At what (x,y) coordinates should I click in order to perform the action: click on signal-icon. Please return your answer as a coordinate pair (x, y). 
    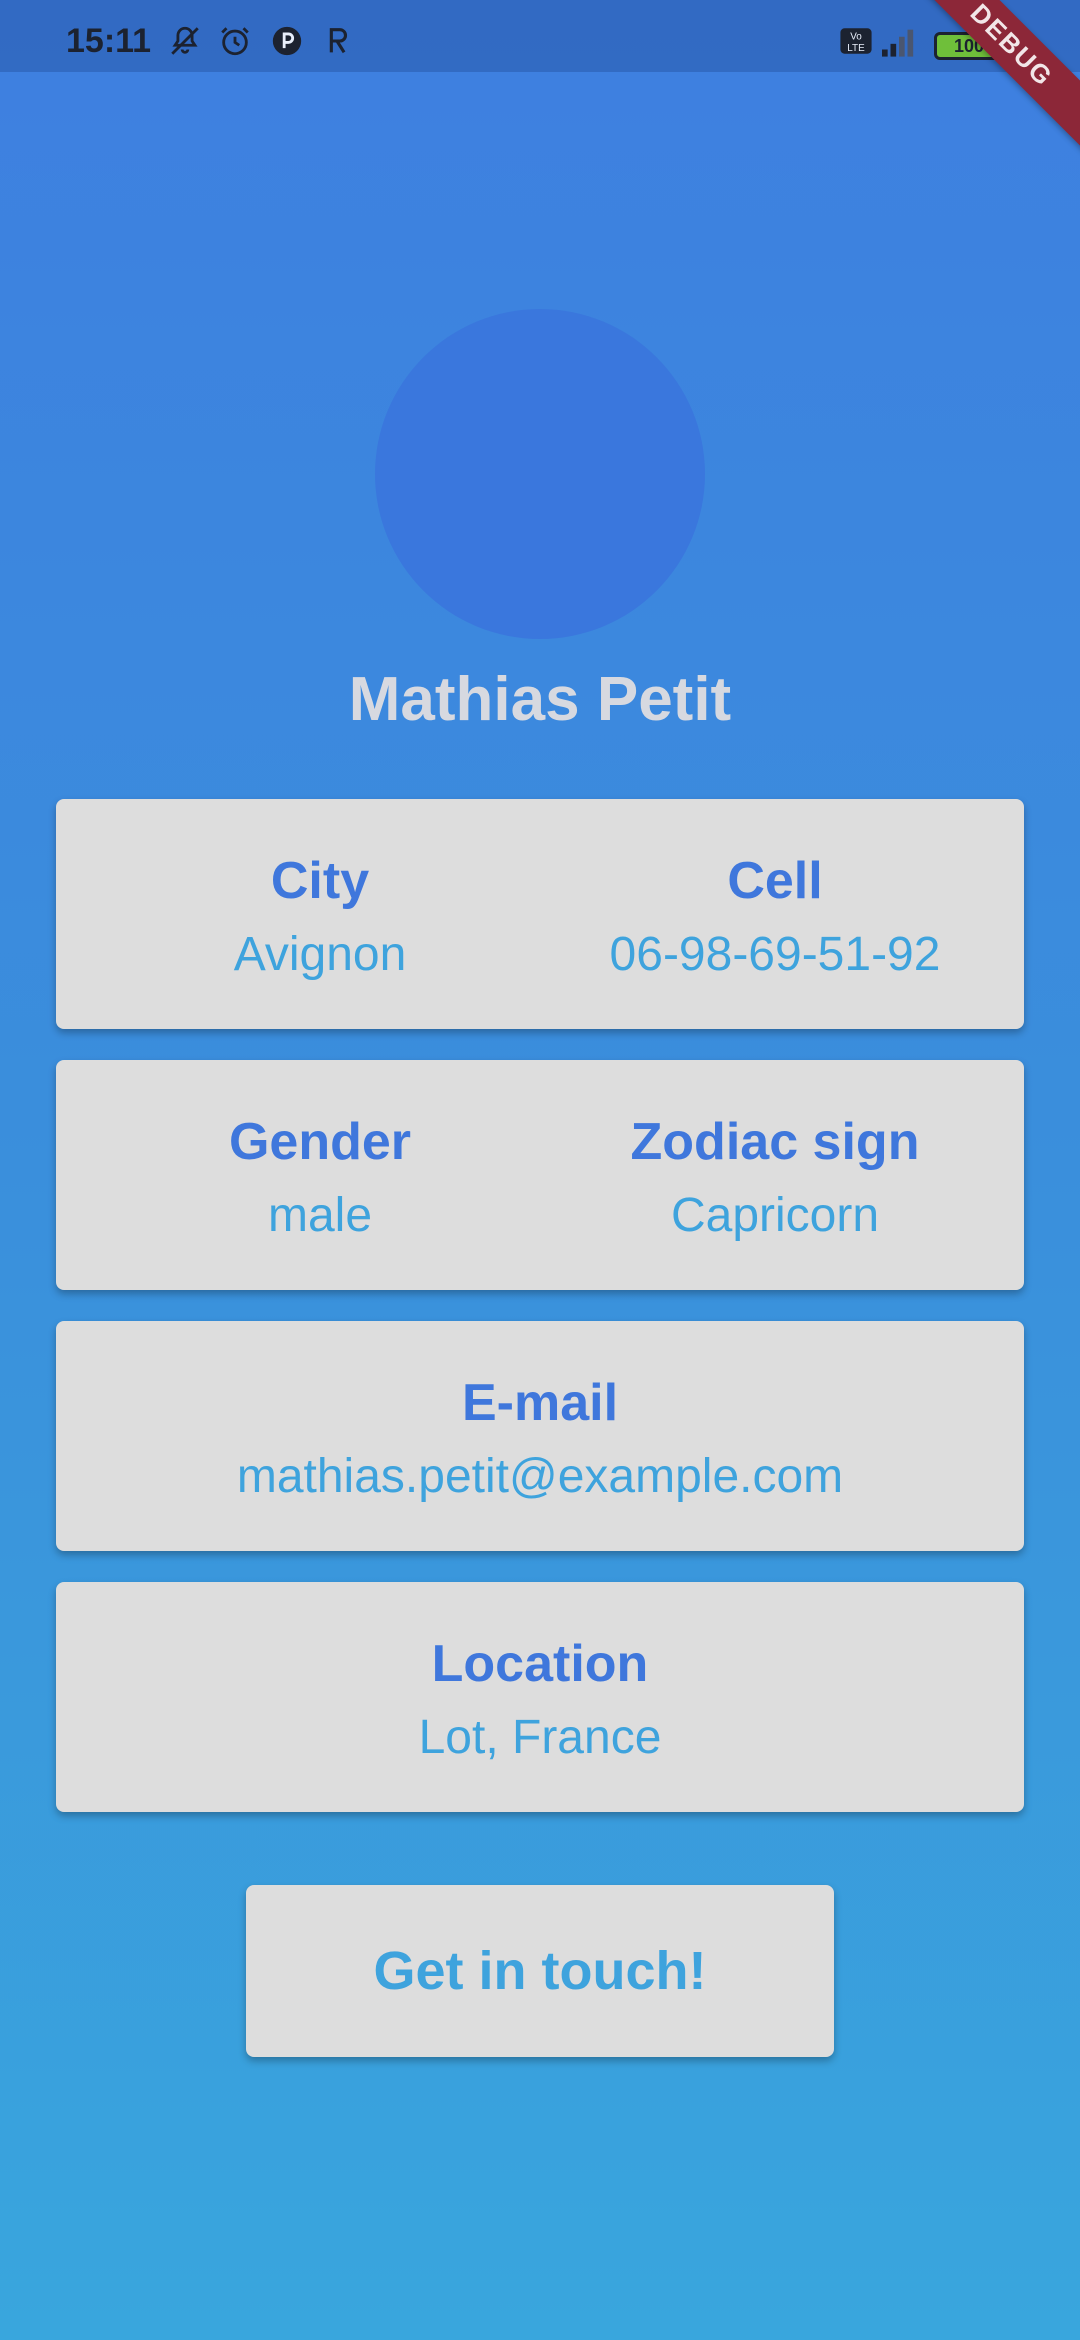
    Looking at the image, I should click on (899, 41).